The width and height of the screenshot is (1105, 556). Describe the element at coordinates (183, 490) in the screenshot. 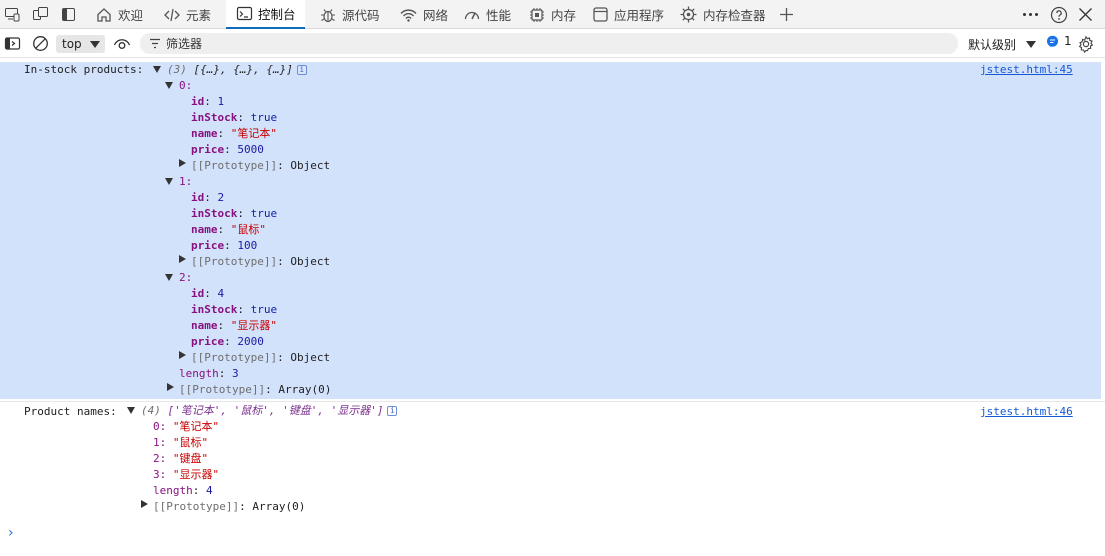

I see `length-row: length: 4` at that location.